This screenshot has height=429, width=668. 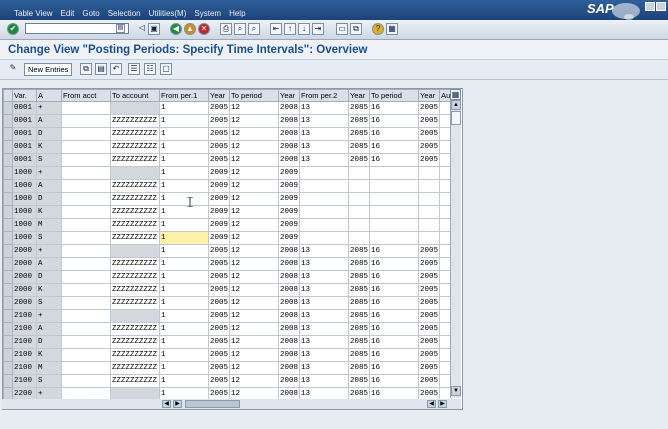 I want to click on delete-icon: ▤, so click(x=101, y=69).